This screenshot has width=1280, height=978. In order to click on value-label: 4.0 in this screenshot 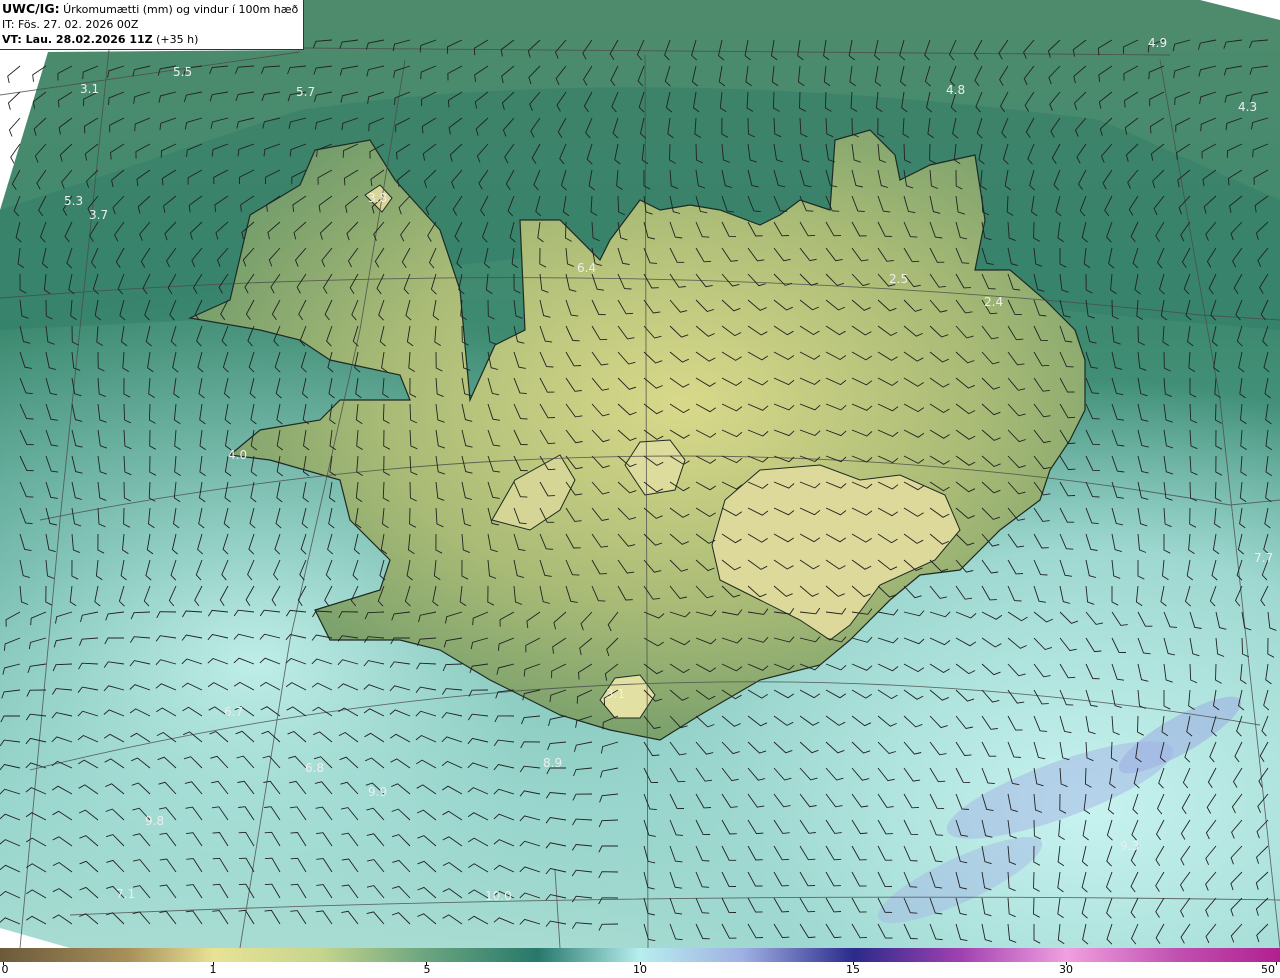, I will do `click(237, 455)`.